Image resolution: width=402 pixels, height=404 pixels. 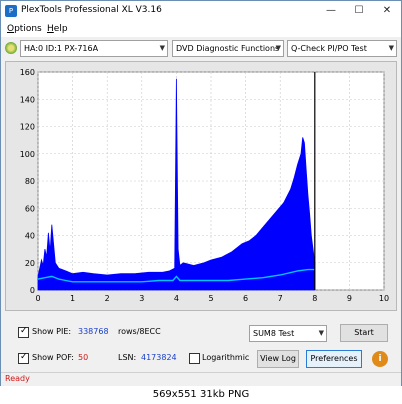 I want to click on x-tick-label: 2, so click(x=107, y=298).